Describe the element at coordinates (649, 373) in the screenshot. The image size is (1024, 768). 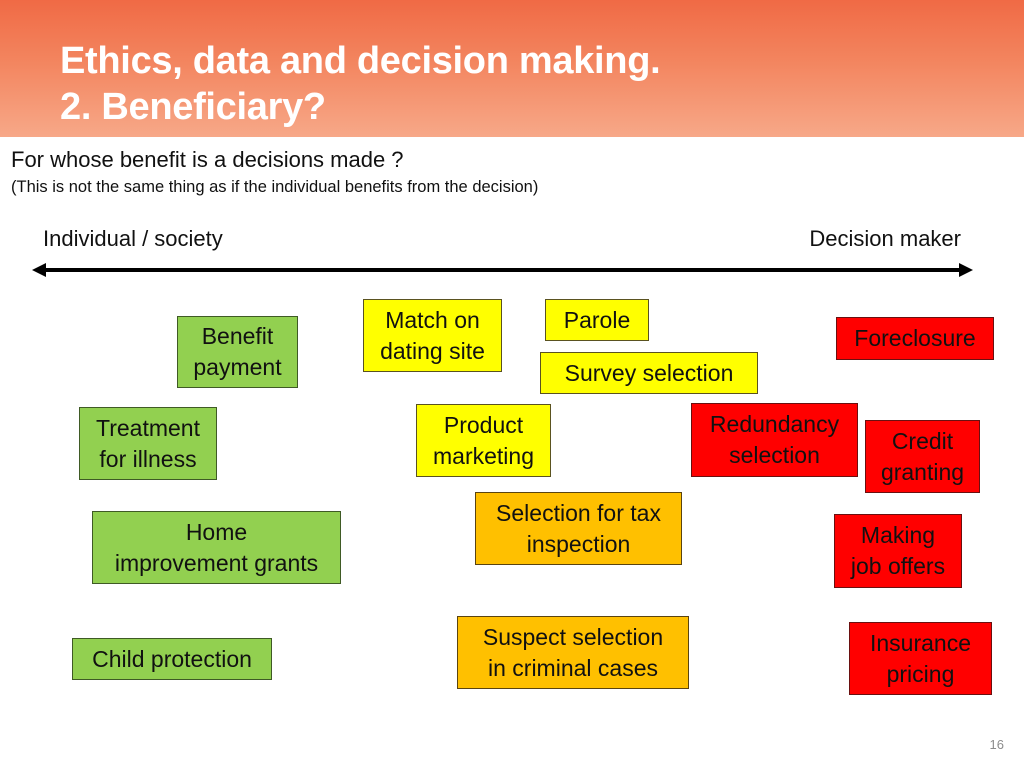
I see `box-survey-selection: Survey selection` at that location.